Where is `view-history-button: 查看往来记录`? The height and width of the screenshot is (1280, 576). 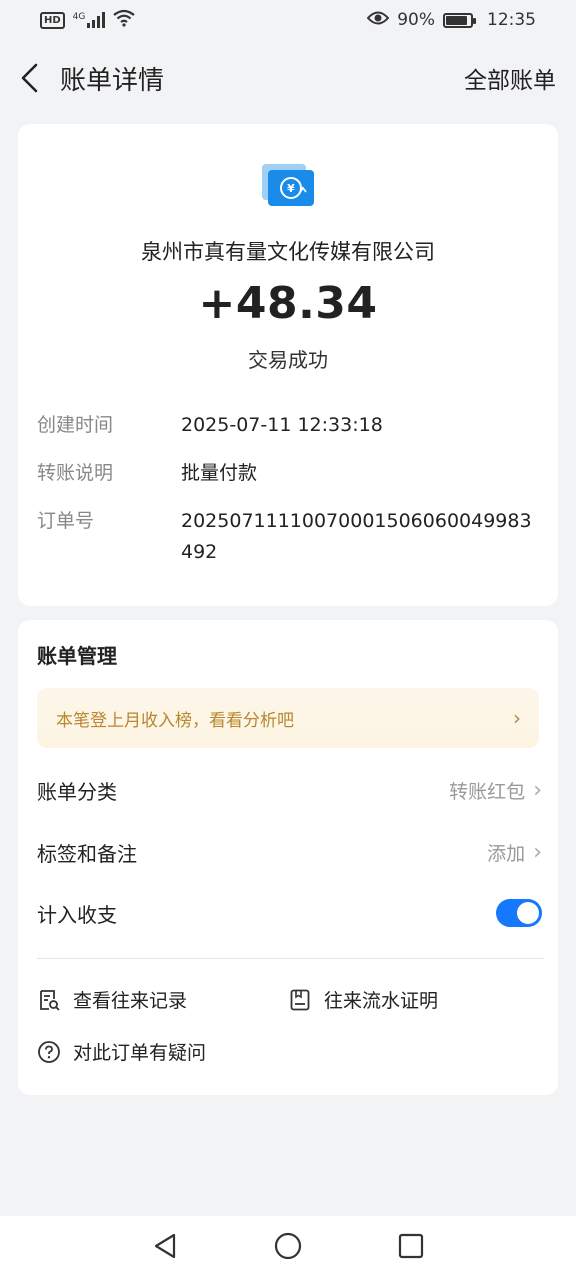 view-history-button: 查看往来记录 is located at coordinates (112, 999).